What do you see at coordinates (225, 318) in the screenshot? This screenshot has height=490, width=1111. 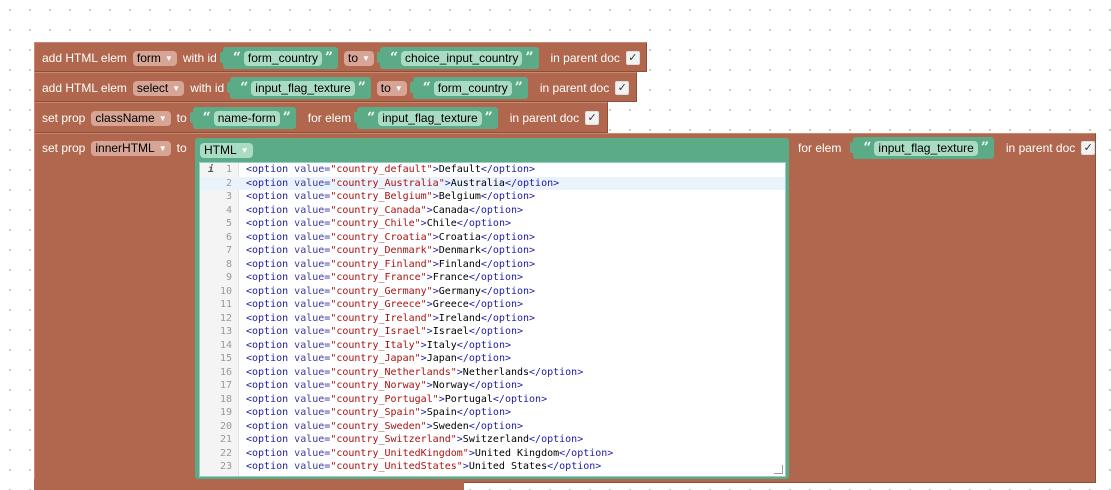 I see `line-number: 12` at bounding box center [225, 318].